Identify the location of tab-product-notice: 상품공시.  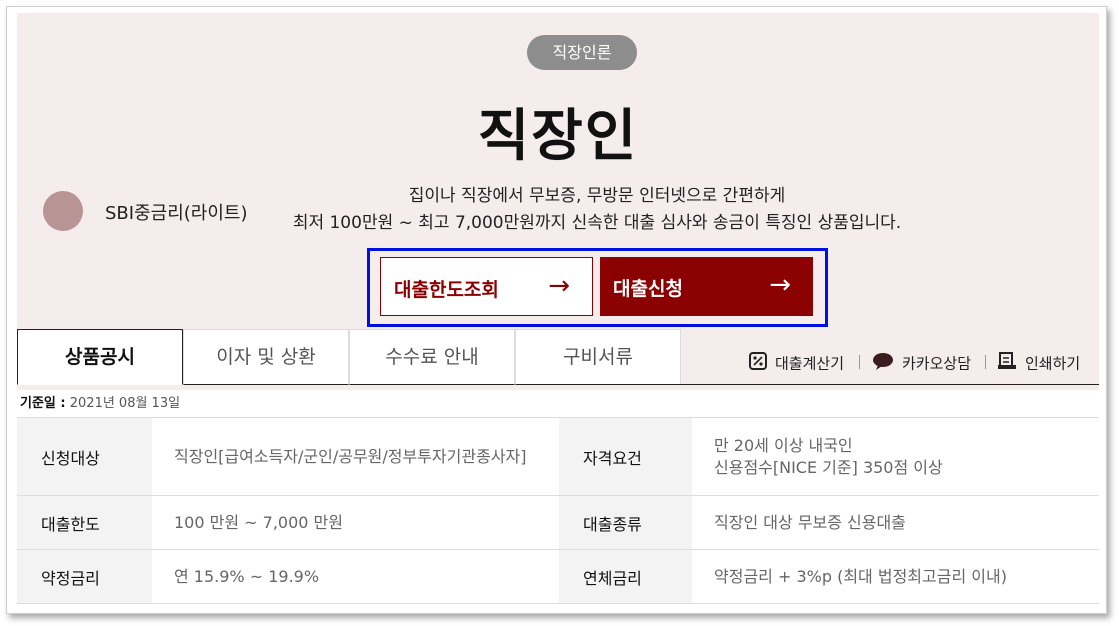
(100, 357).